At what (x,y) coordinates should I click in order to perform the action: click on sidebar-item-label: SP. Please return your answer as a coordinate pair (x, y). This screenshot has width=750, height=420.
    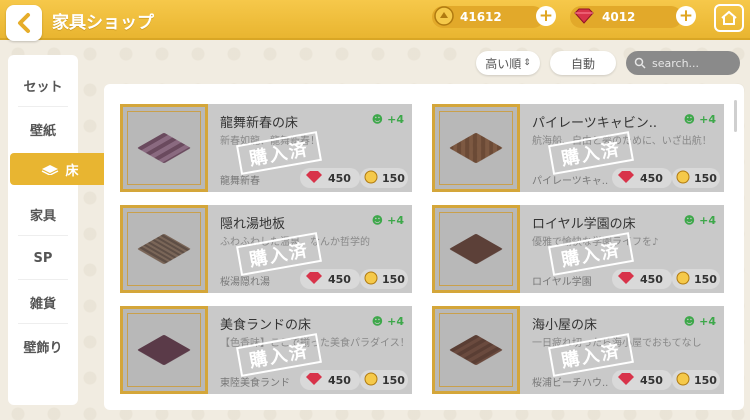
    Looking at the image, I should click on (43, 258).